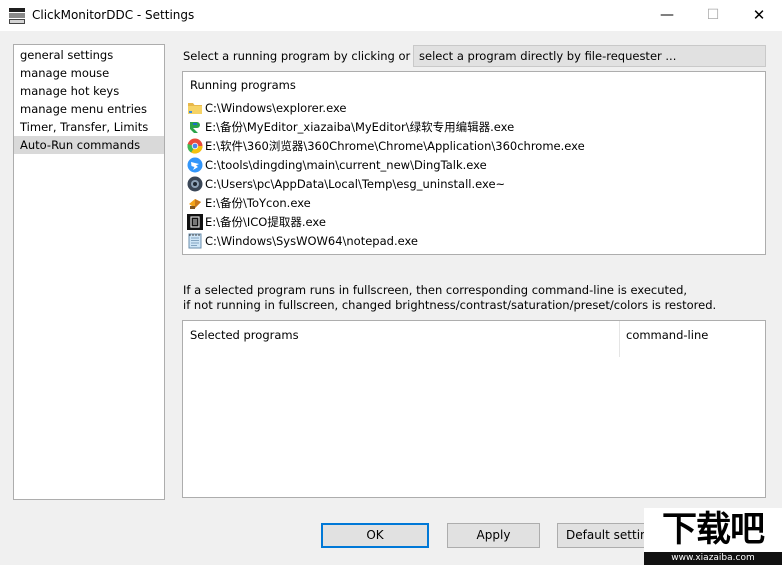 The image size is (782, 565). What do you see at coordinates (243, 85) in the screenshot?
I see `running-programs-header: Running programs` at bounding box center [243, 85].